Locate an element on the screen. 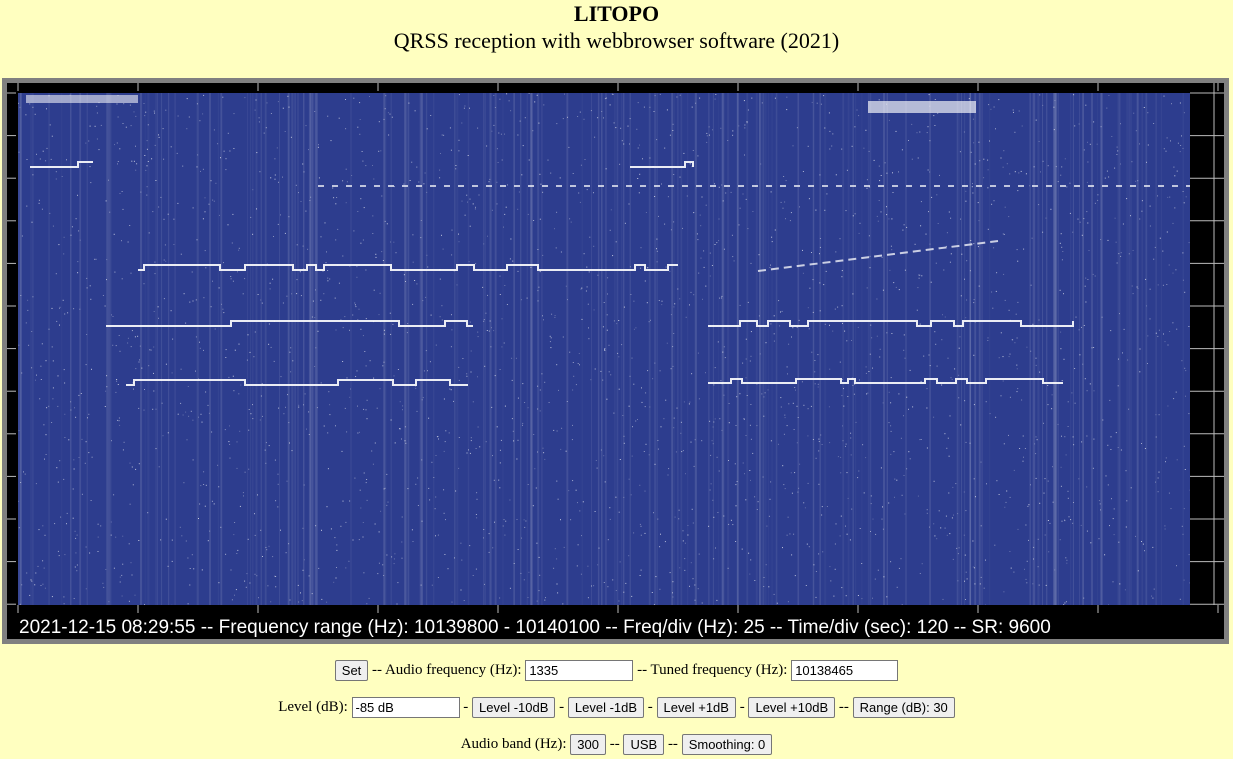  range-db-button: Range (dB): 30 is located at coordinates (903, 707).